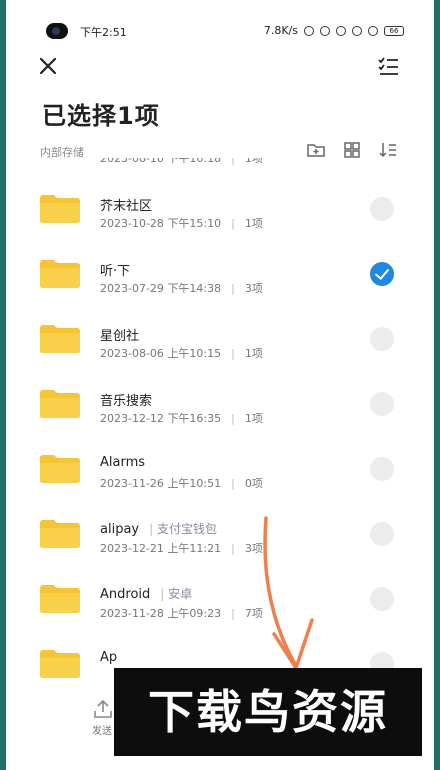  What do you see at coordinates (437, 385) in the screenshot?
I see `device-frame-right` at bounding box center [437, 385].